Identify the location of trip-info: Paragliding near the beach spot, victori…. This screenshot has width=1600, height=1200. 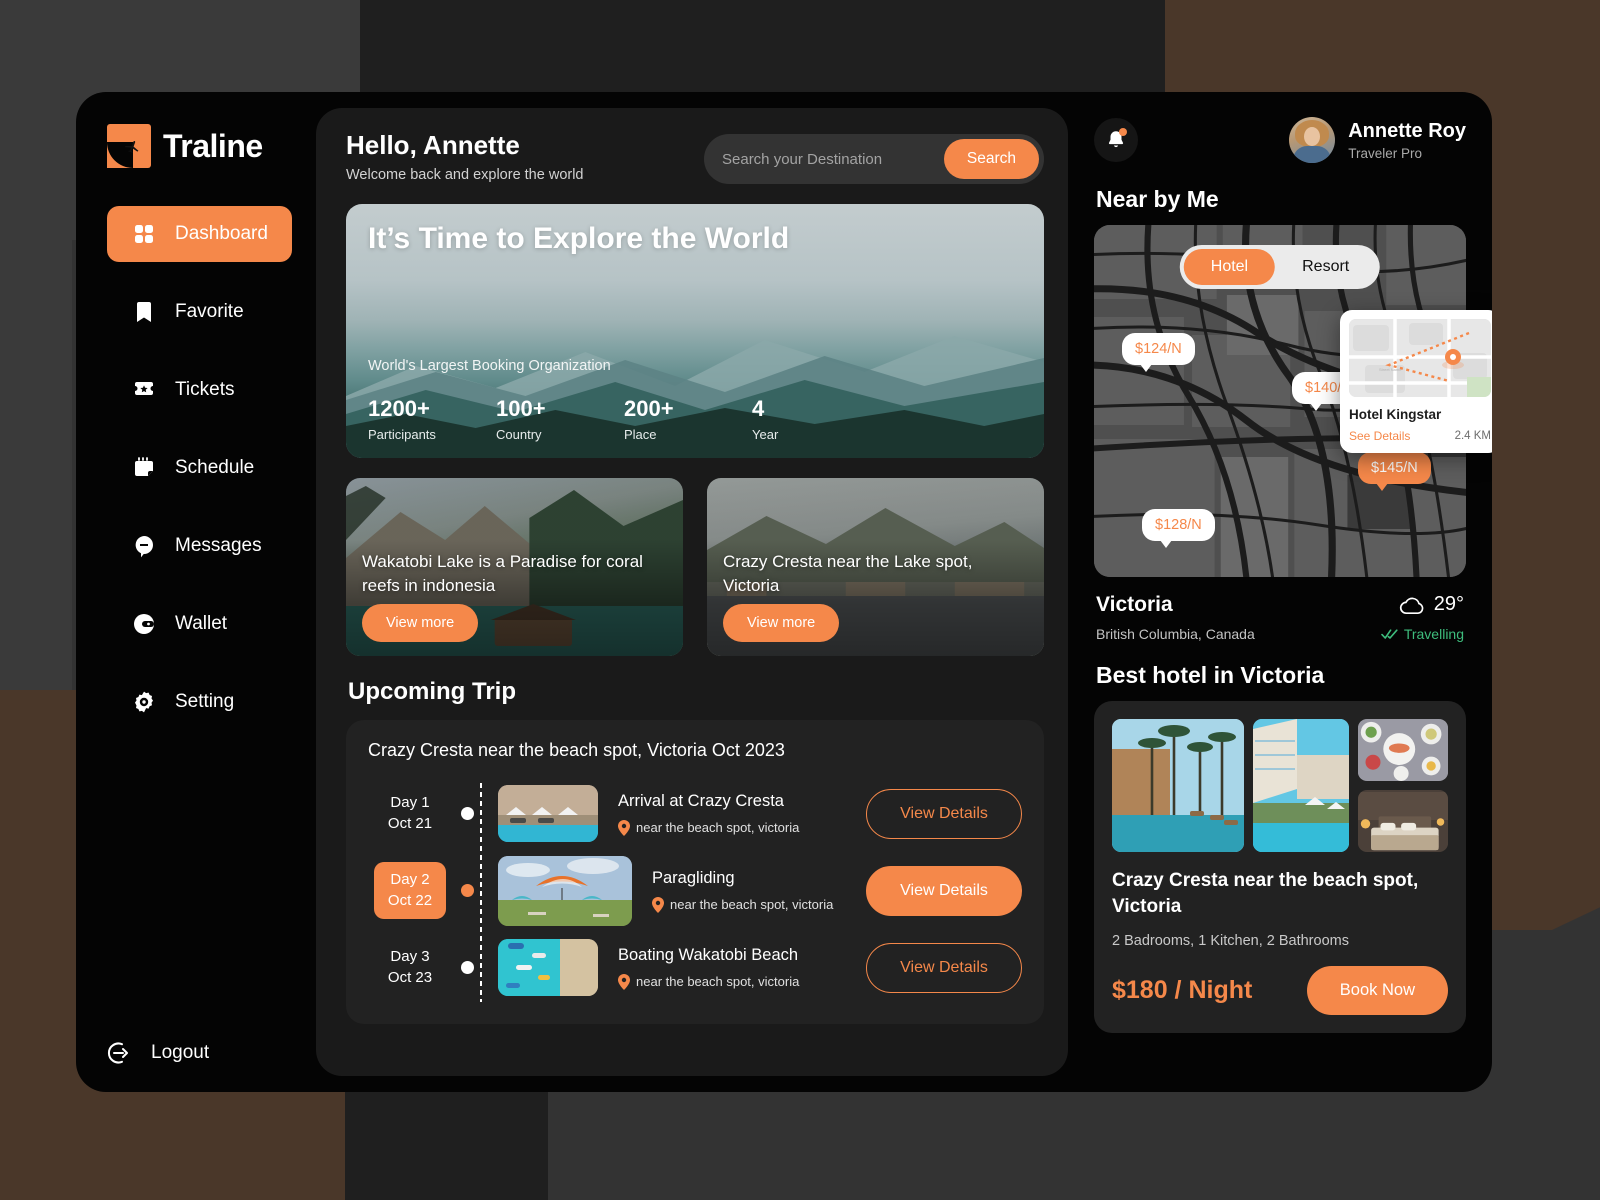
(759, 891).